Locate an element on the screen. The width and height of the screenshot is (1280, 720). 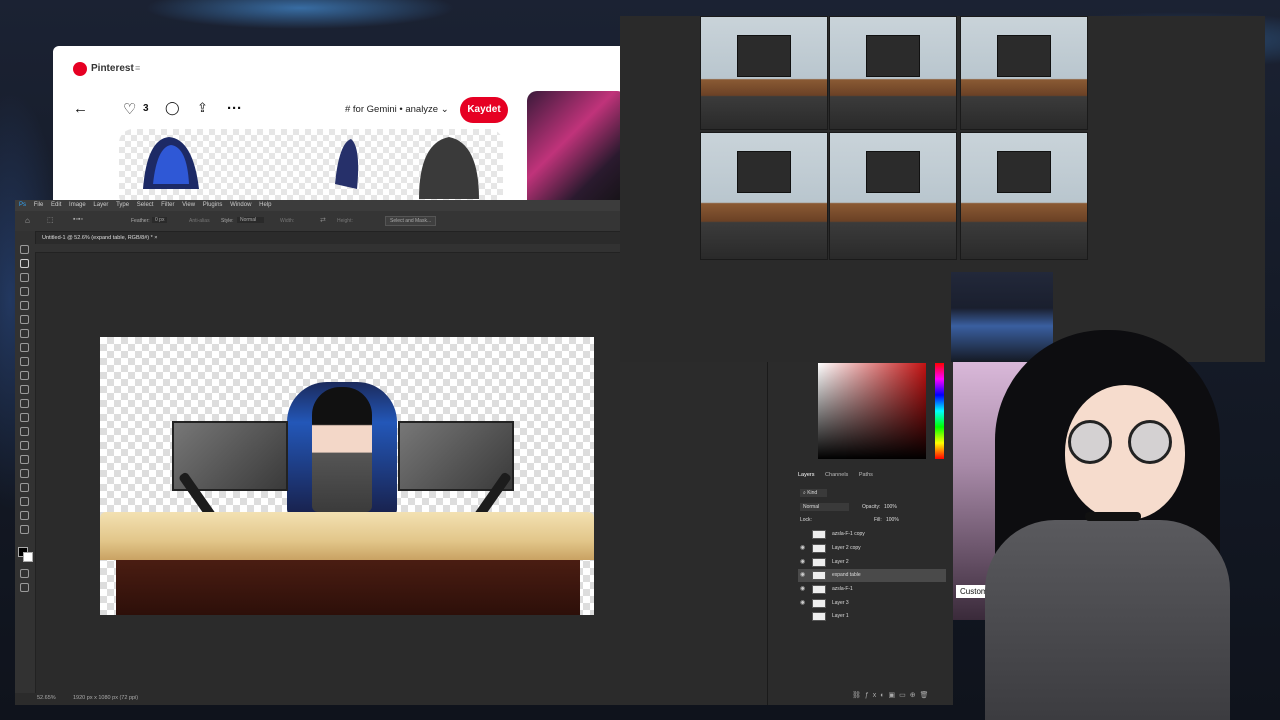
heart-icon: ♡ is located at coordinates (129, 109).